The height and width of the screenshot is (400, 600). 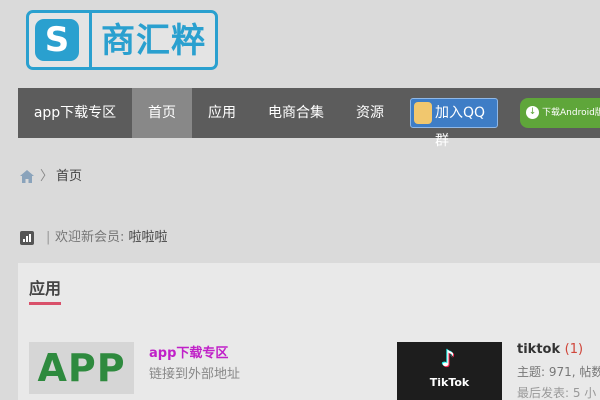 What do you see at coordinates (92, 237) in the screenshot?
I see `welcome-label: 欢迎新会员:` at bounding box center [92, 237].